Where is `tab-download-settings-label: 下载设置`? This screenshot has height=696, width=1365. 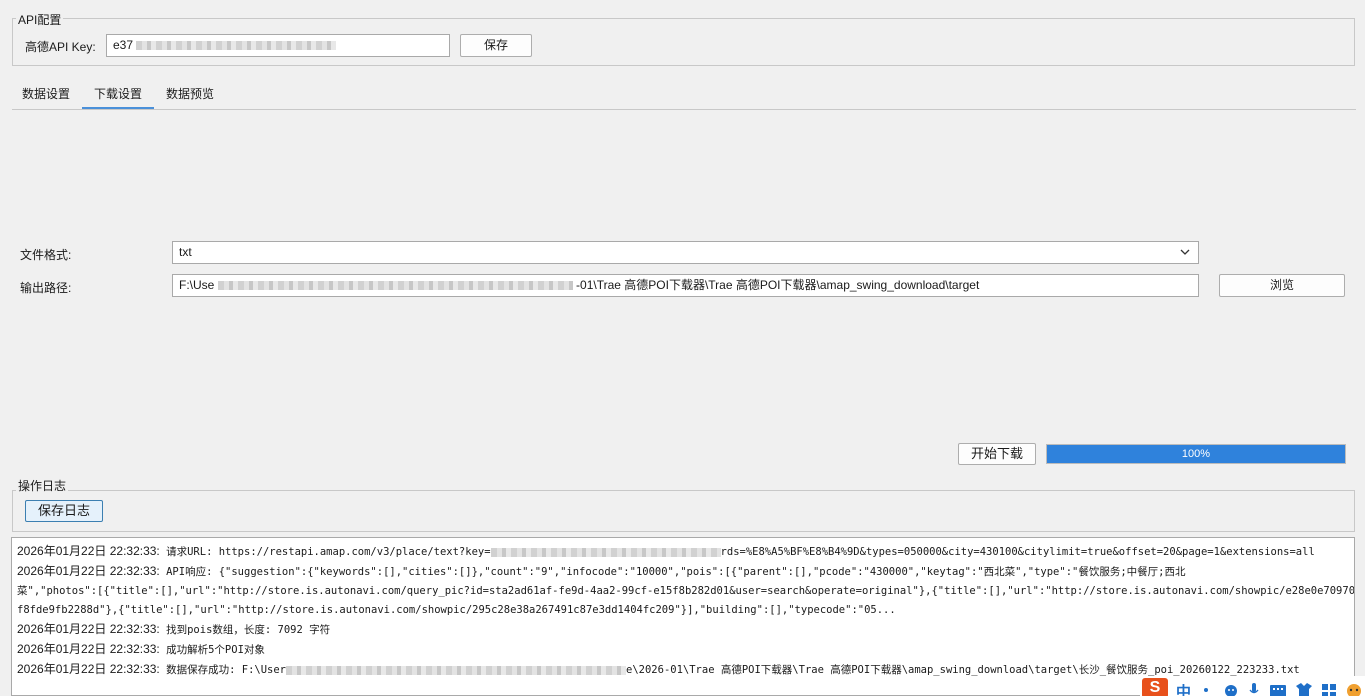
tab-download-settings-label: 下载设置 is located at coordinates (117, 94).